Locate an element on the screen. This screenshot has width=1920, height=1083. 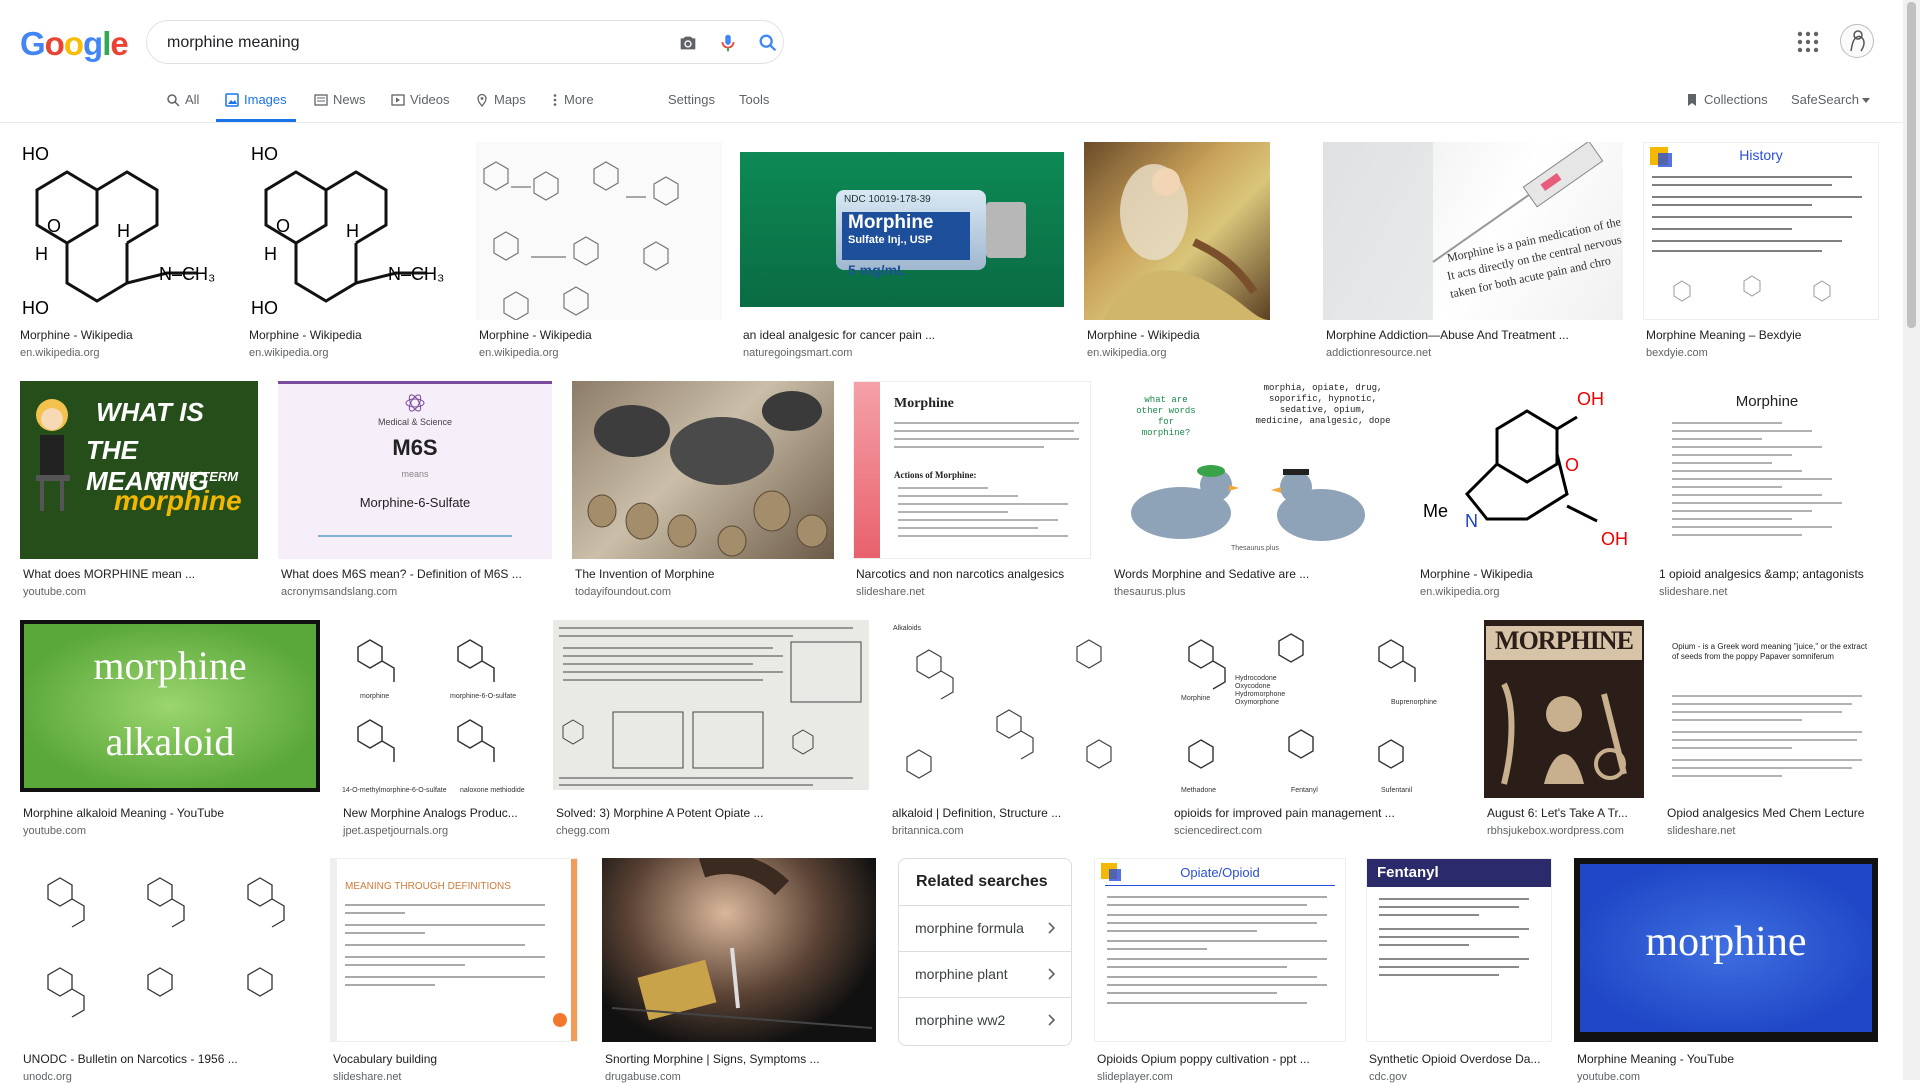
related-search-item: morphine ww2 is located at coordinates (985, 1020).